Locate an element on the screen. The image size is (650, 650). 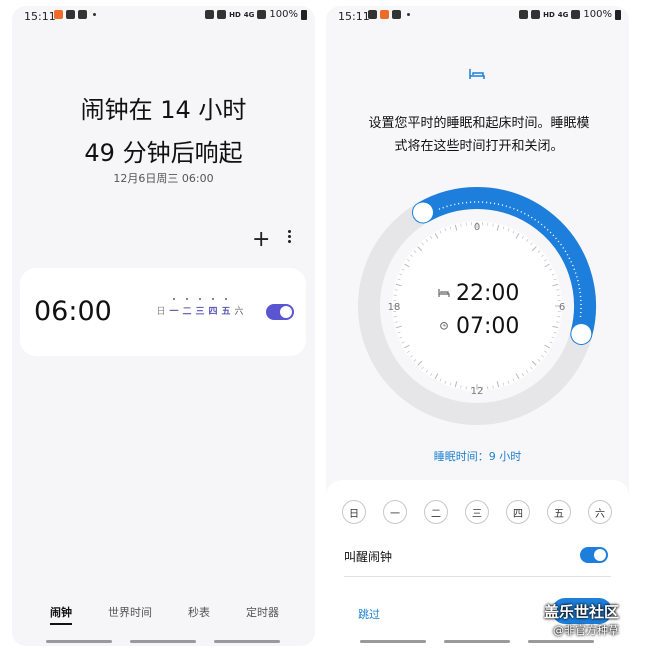
bottom-tab-bar: 闹钟 世界时间 秒表 定时器 is located at coordinates (163, 616).